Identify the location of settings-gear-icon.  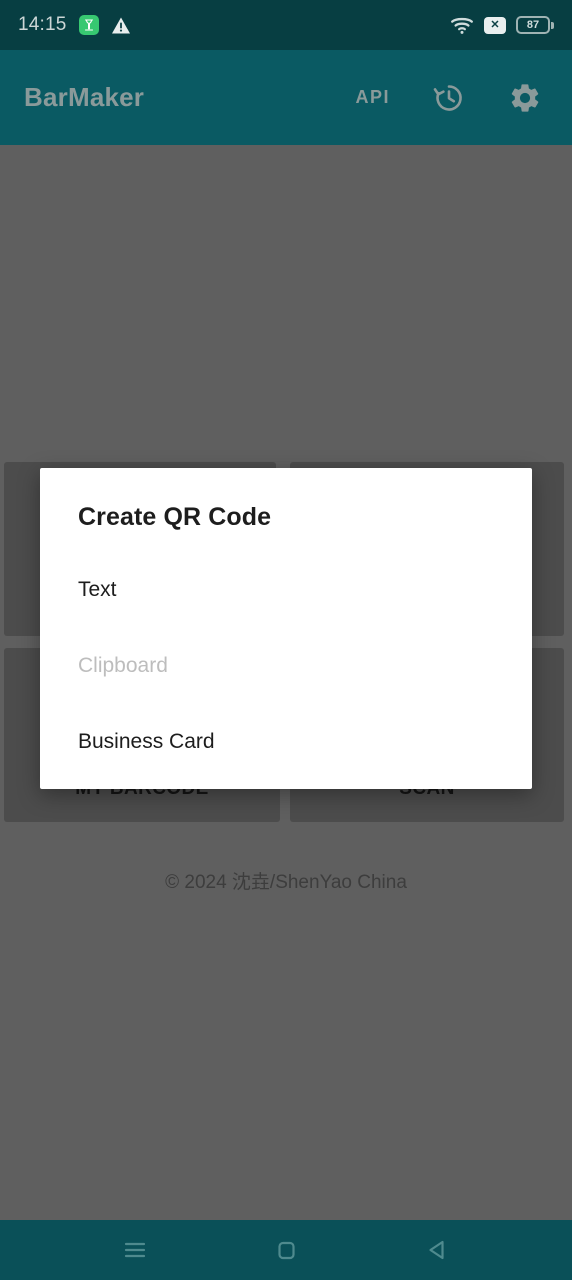
(525, 98).